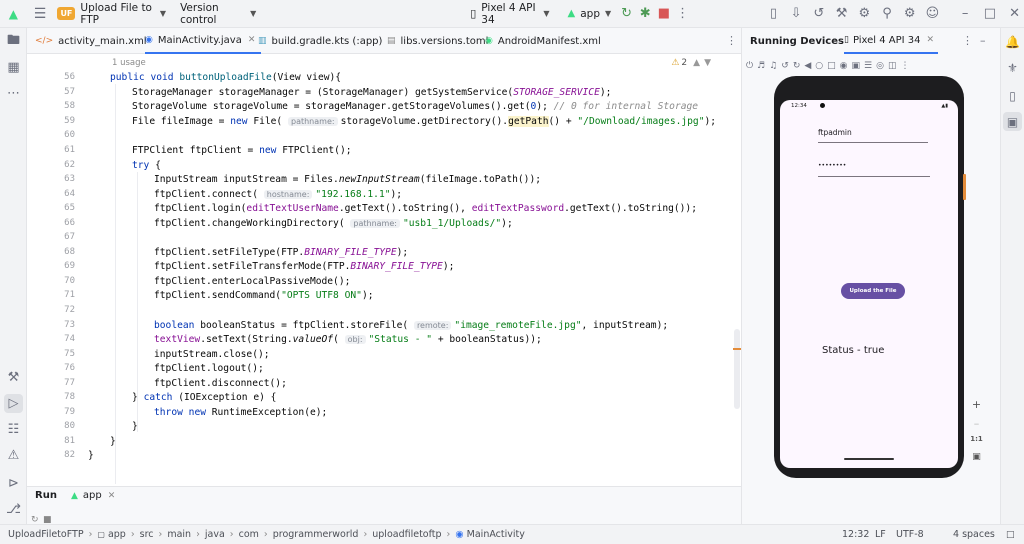  What do you see at coordinates (437, 41) in the screenshot?
I see `tab-libs-versions-toml: ▤ libs.versions.toml` at bounding box center [437, 41].